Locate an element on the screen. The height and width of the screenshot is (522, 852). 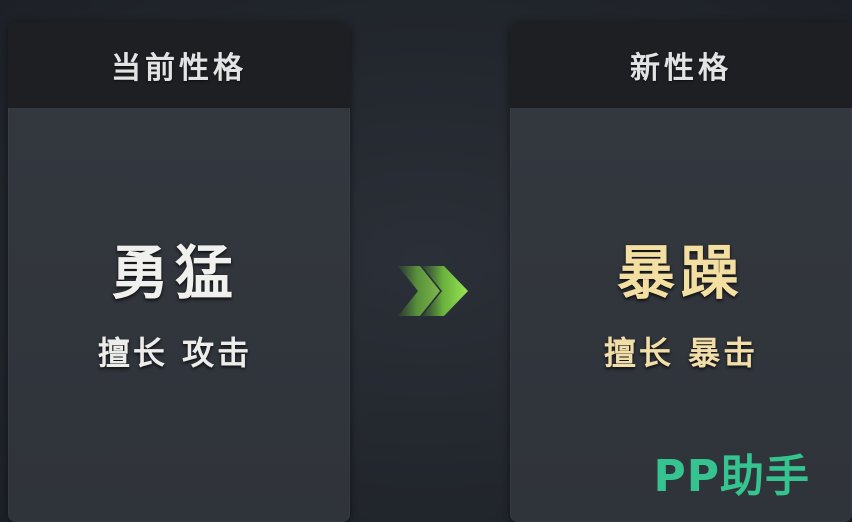
new-trait-name: 暴躁 is located at coordinates (680, 273).